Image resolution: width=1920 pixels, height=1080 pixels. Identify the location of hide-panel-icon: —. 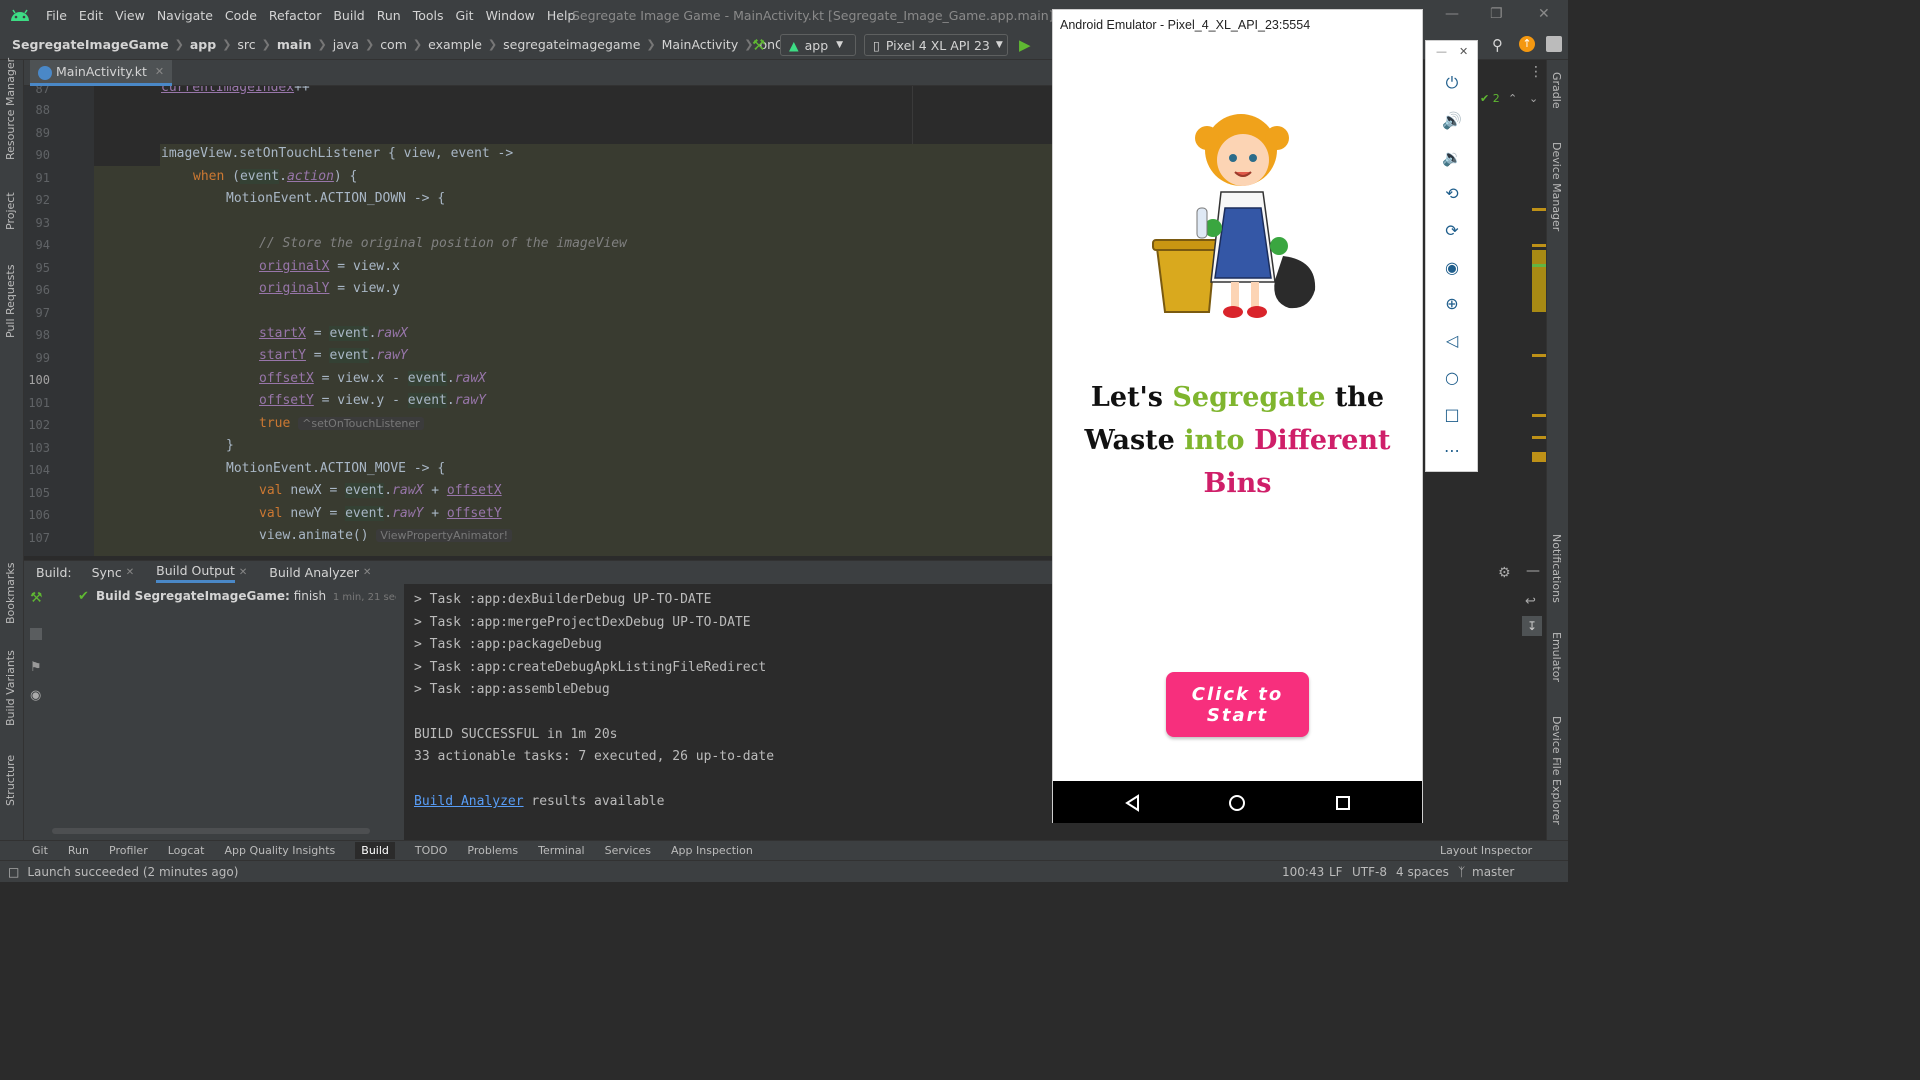
(1533, 571).